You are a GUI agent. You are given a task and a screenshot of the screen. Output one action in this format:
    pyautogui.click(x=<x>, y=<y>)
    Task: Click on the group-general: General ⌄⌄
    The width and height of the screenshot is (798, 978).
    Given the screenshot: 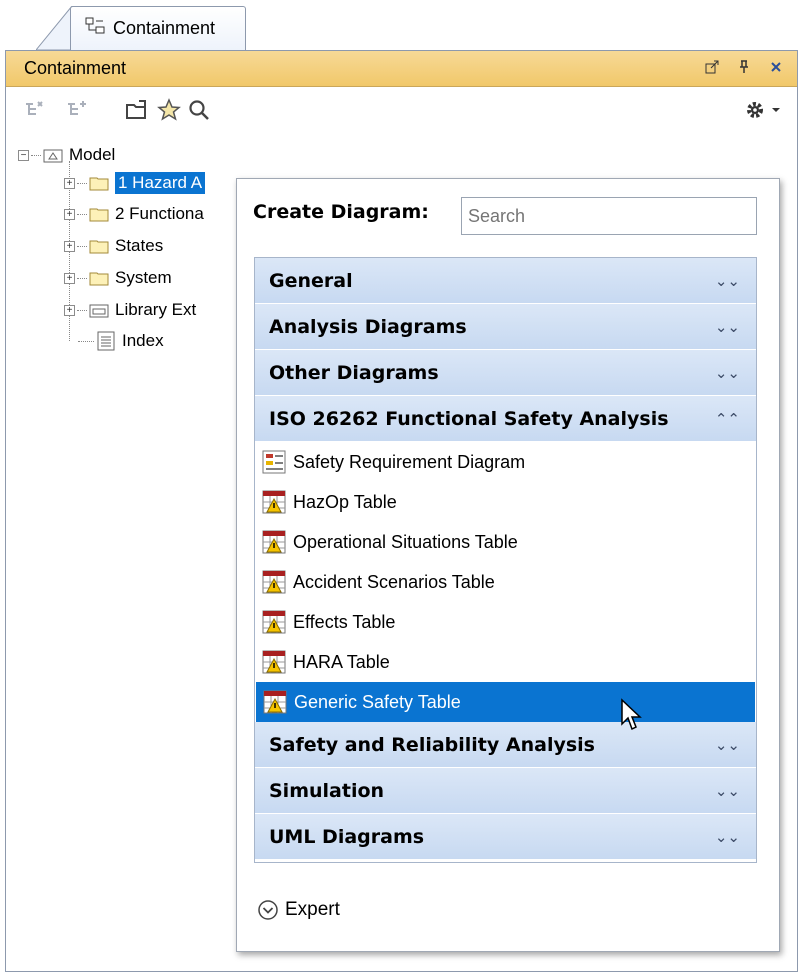 What is the action you would take?
    pyautogui.click(x=505, y=281)
    